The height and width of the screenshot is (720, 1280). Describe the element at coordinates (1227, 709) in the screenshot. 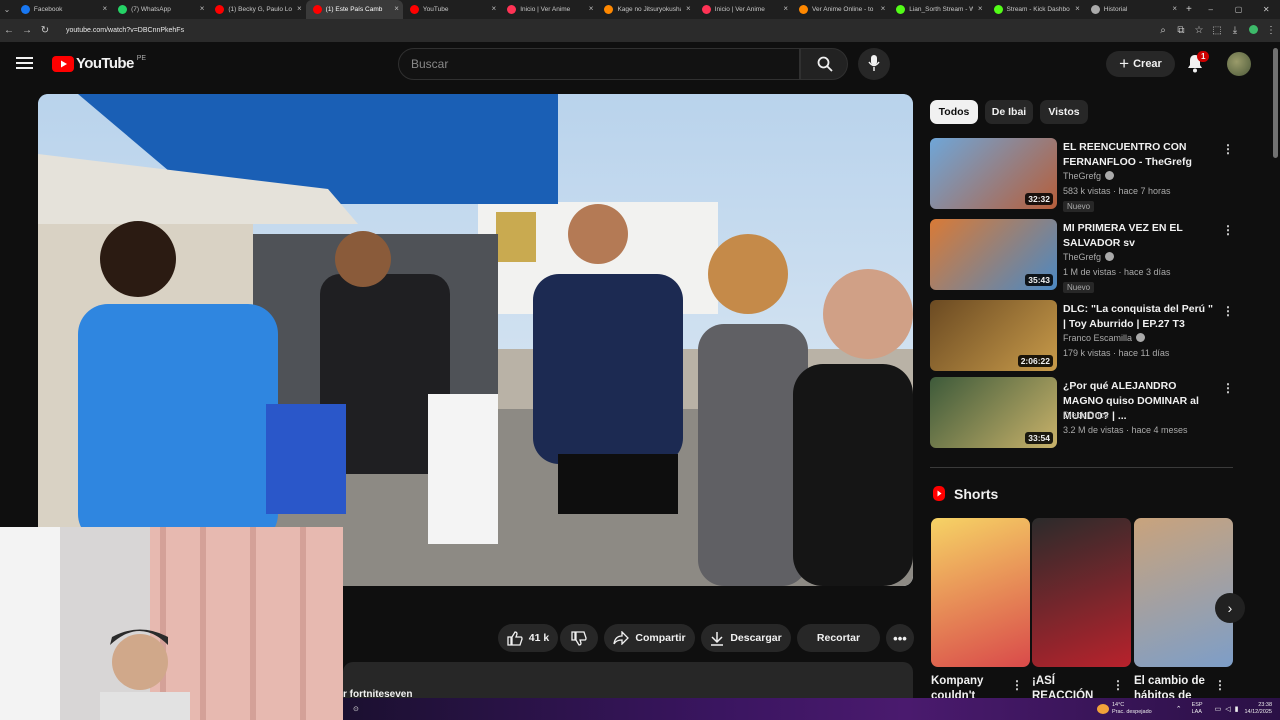

I see `volume-icon: ◁` at that location.